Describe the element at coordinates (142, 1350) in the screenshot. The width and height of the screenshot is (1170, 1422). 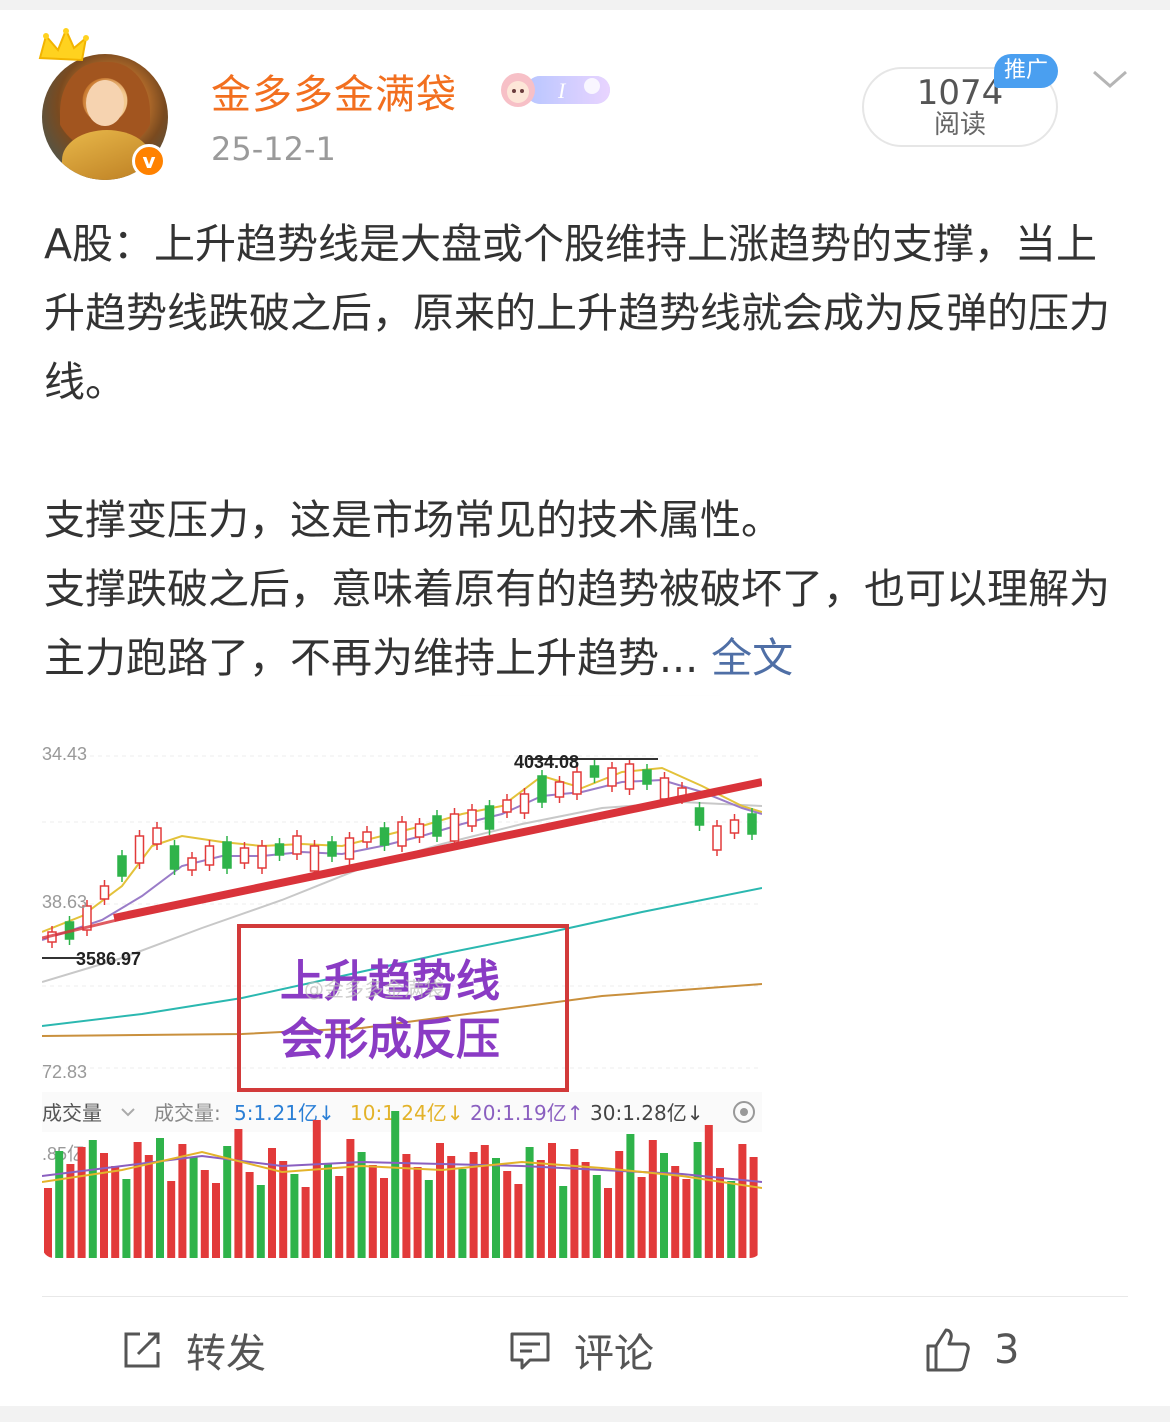
I see `repost-icon` at that location.